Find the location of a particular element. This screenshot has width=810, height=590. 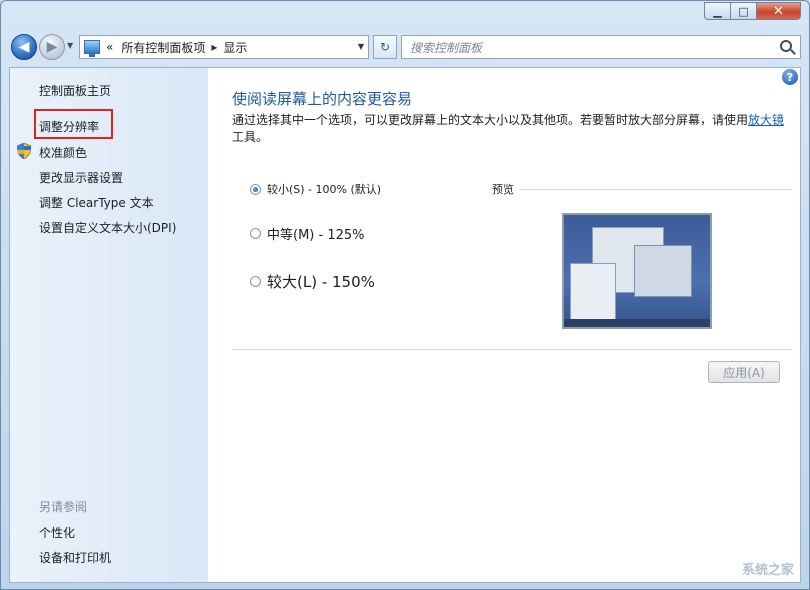

sidebar-item-custom-dpi: 设置自定义文本大小(DPI) is located at coordinates (107, 227).